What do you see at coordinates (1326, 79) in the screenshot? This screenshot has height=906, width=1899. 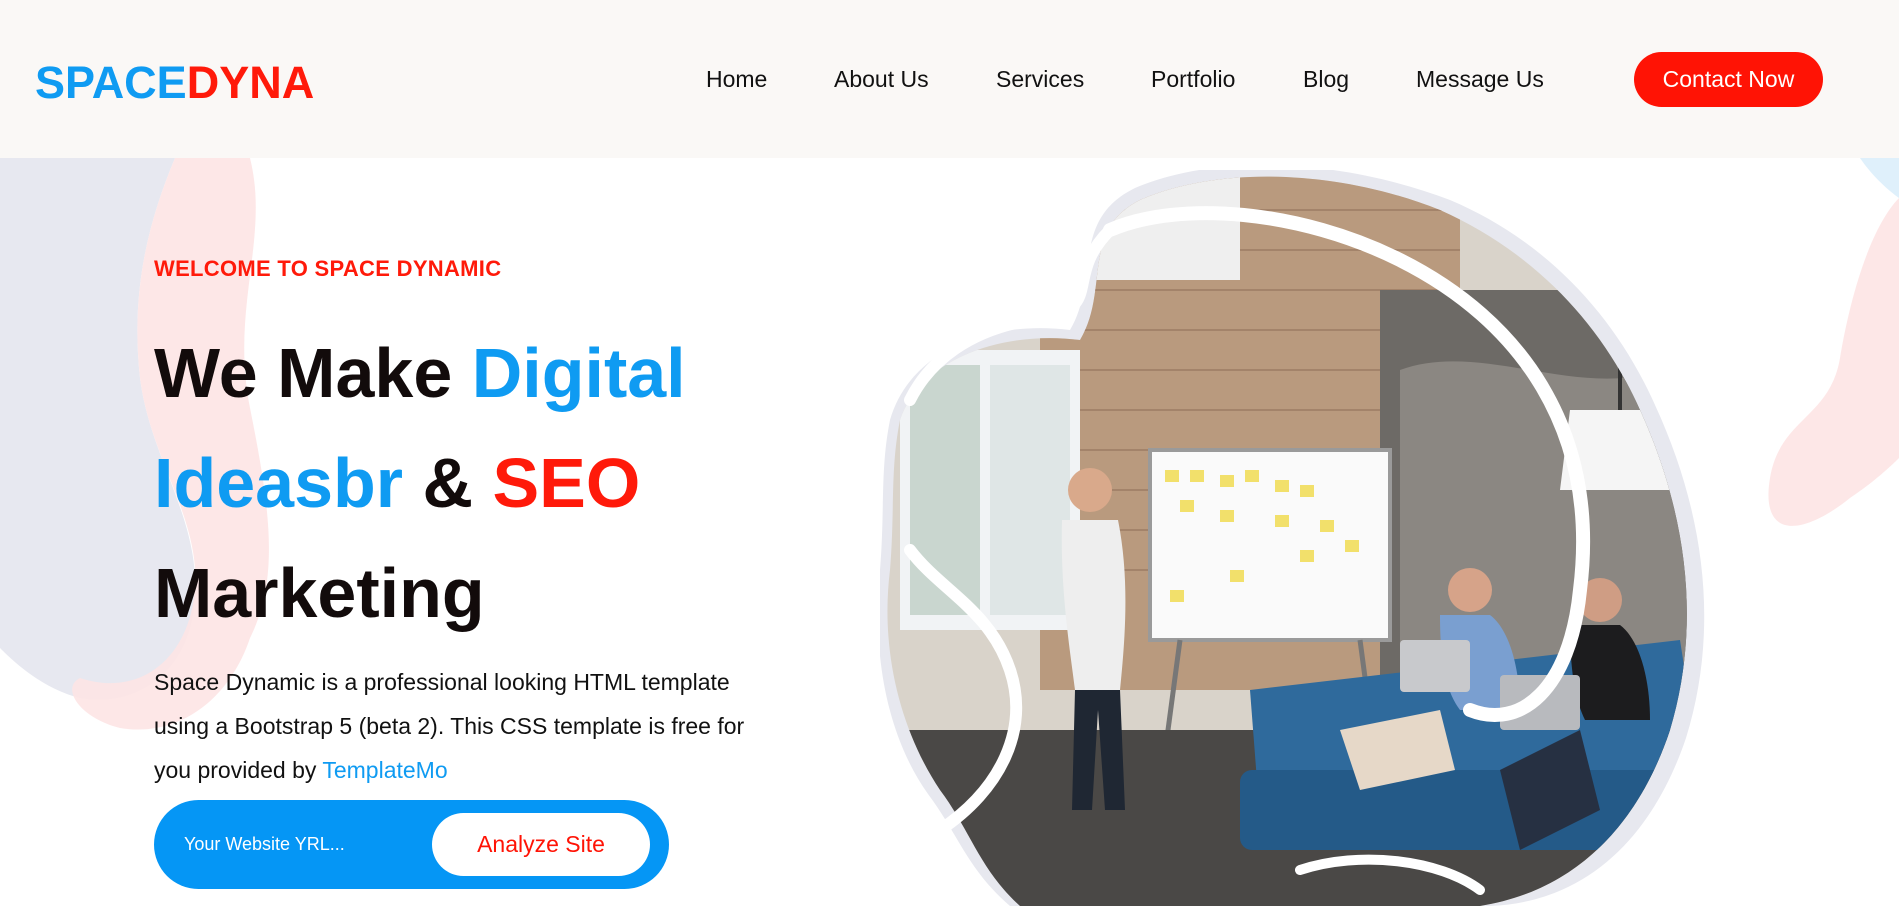 I see `nav-blog: Blog` at bounding box center [1326, 79].